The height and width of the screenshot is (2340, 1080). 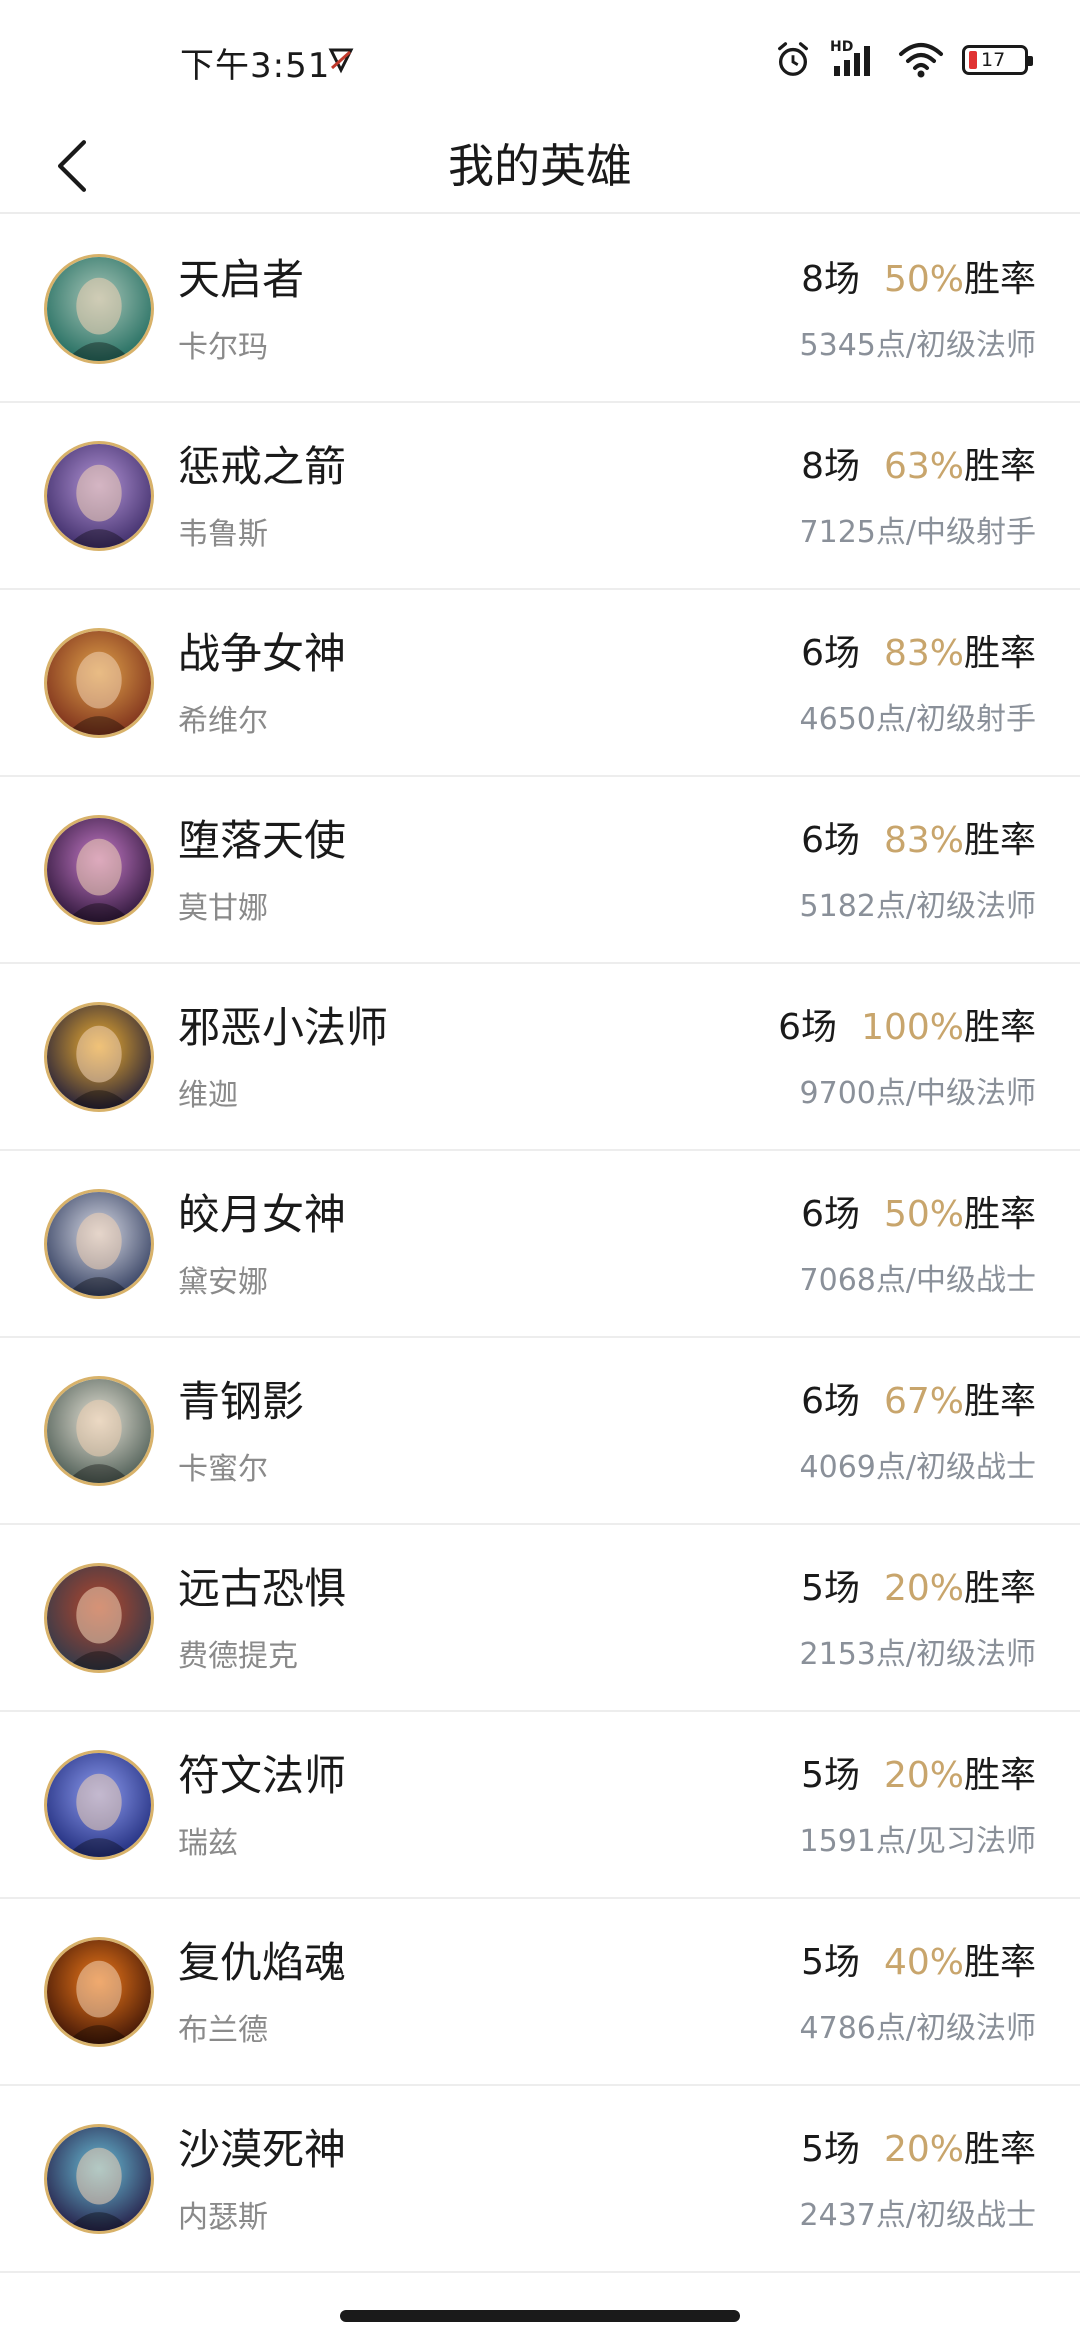 What do you see at coordinates (540, 1057) in the screenshot?
I see `hero-list-item: 邪恶小法师 维迦 6场 100% 胜率 9700点/中级法师` at bounding box center [540, 1057].